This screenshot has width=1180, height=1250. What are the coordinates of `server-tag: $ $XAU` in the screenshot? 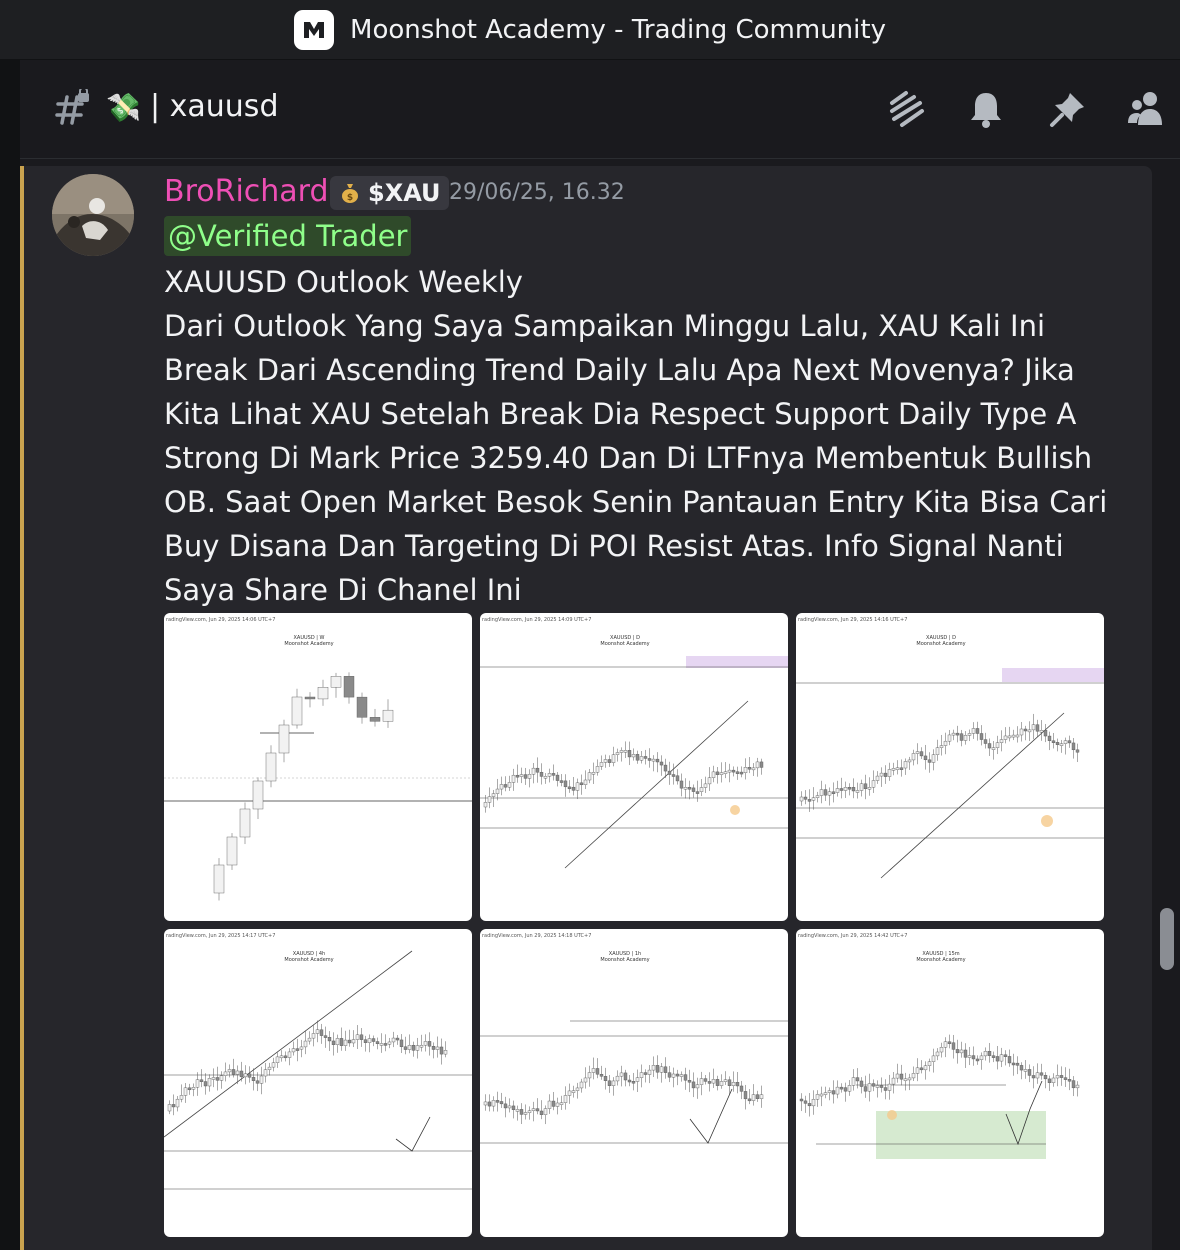 It's located at (389, 193).